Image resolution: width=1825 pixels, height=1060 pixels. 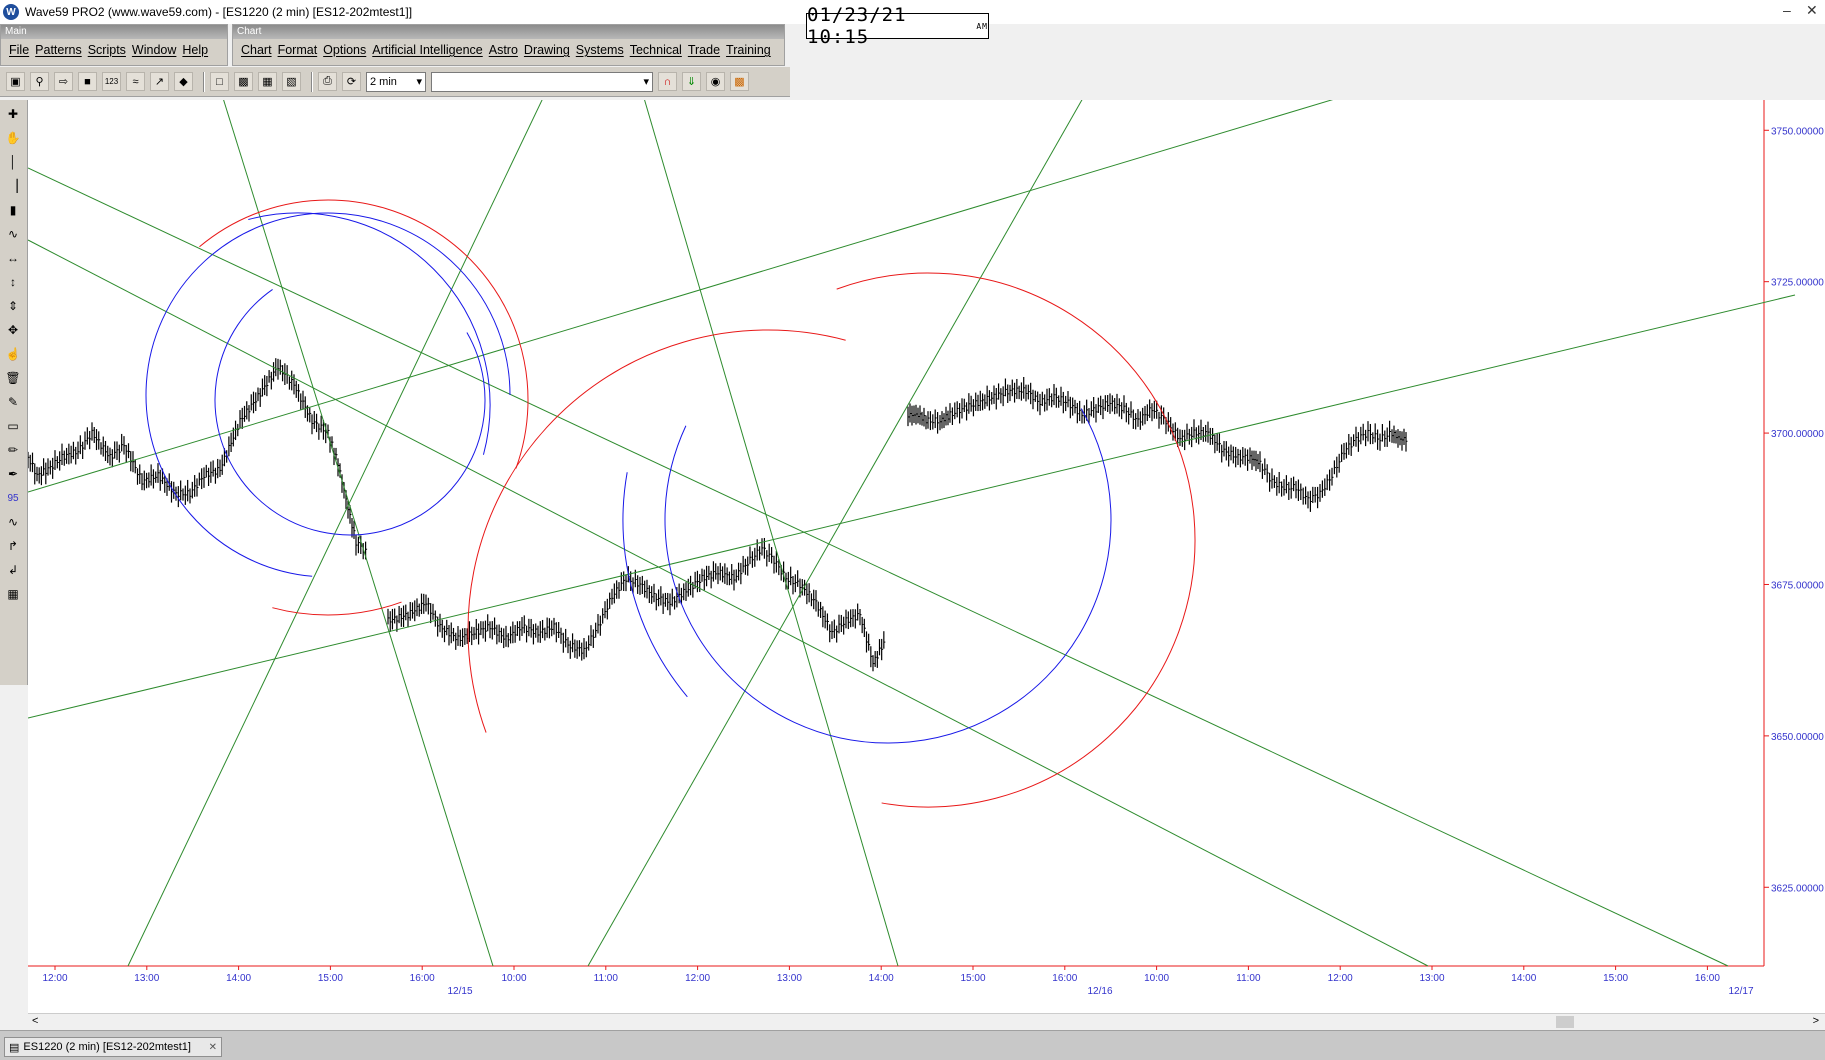 I want to click on date-label: 12/16, so click(x=1099, y=991).